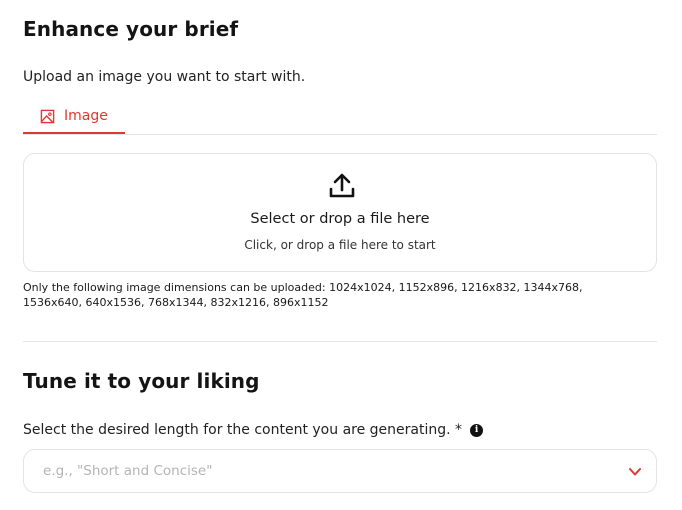  I want to click on length-select-placeholder: e.g., "Short and Concise", so click(128, 471).